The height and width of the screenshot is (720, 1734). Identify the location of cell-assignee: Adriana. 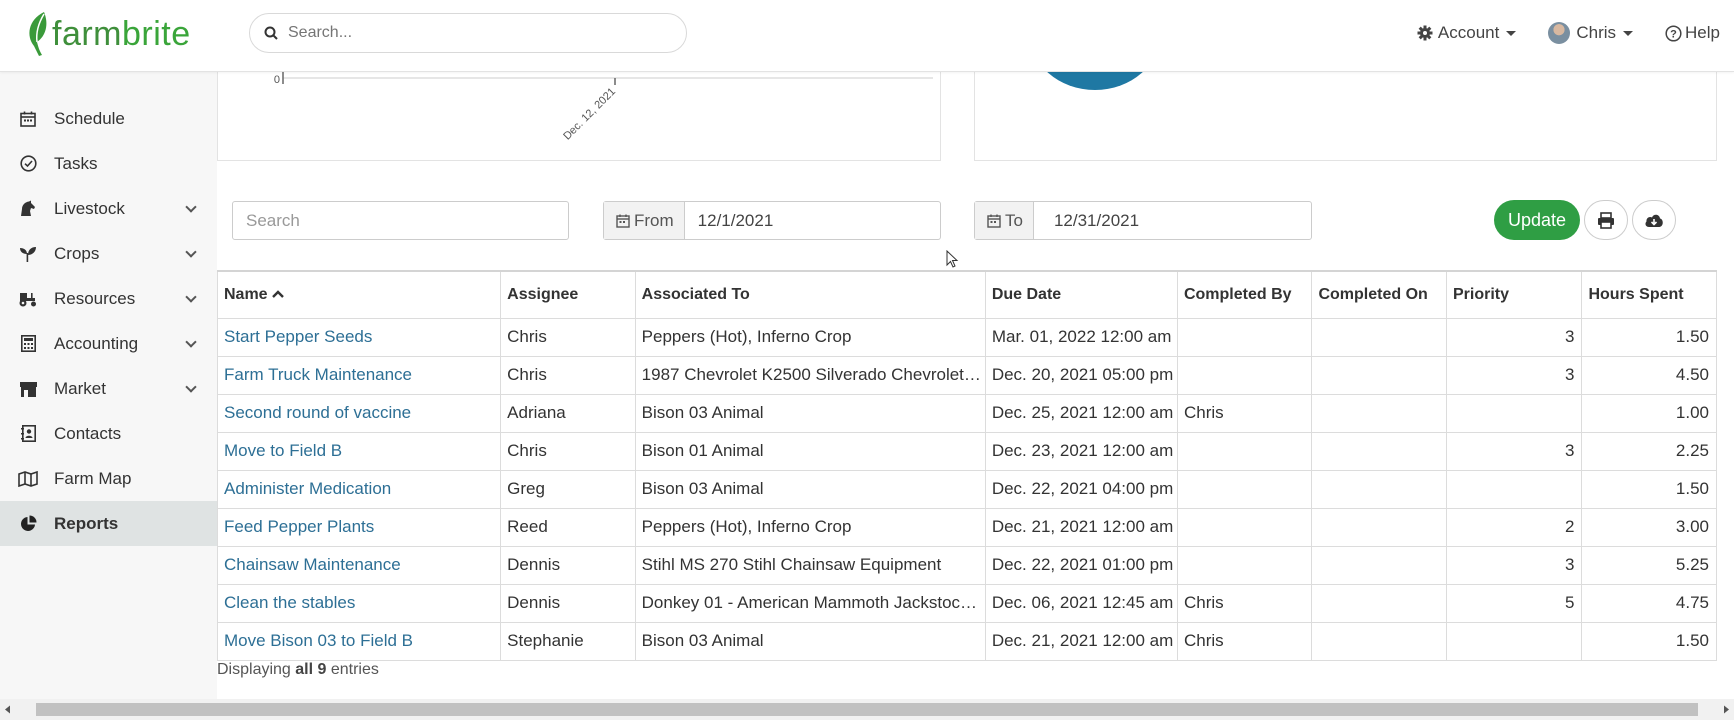
(568, 413).